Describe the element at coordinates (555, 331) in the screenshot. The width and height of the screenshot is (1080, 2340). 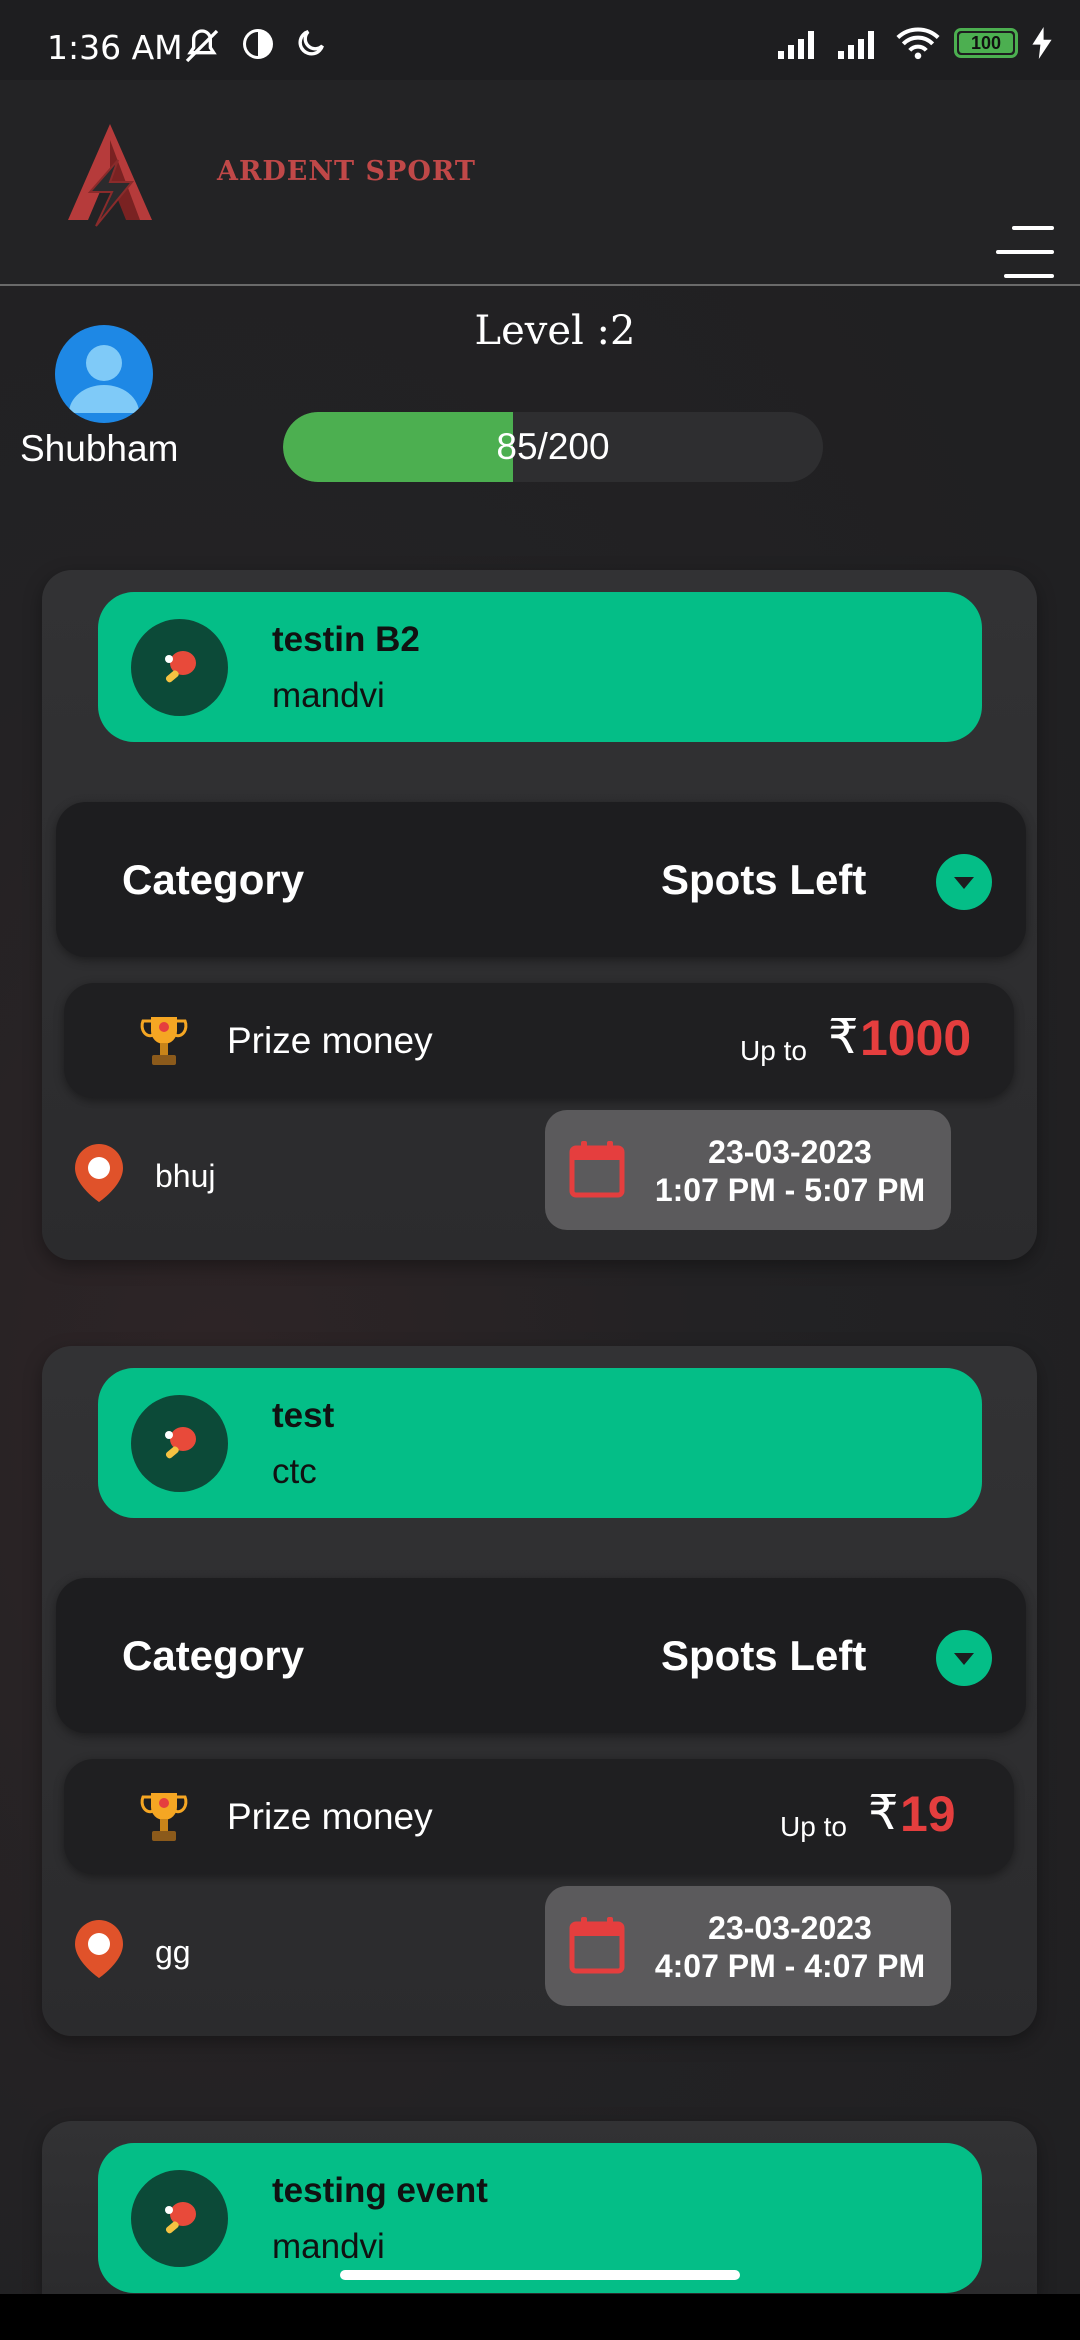
I see `level-label: Level :2` at that location.